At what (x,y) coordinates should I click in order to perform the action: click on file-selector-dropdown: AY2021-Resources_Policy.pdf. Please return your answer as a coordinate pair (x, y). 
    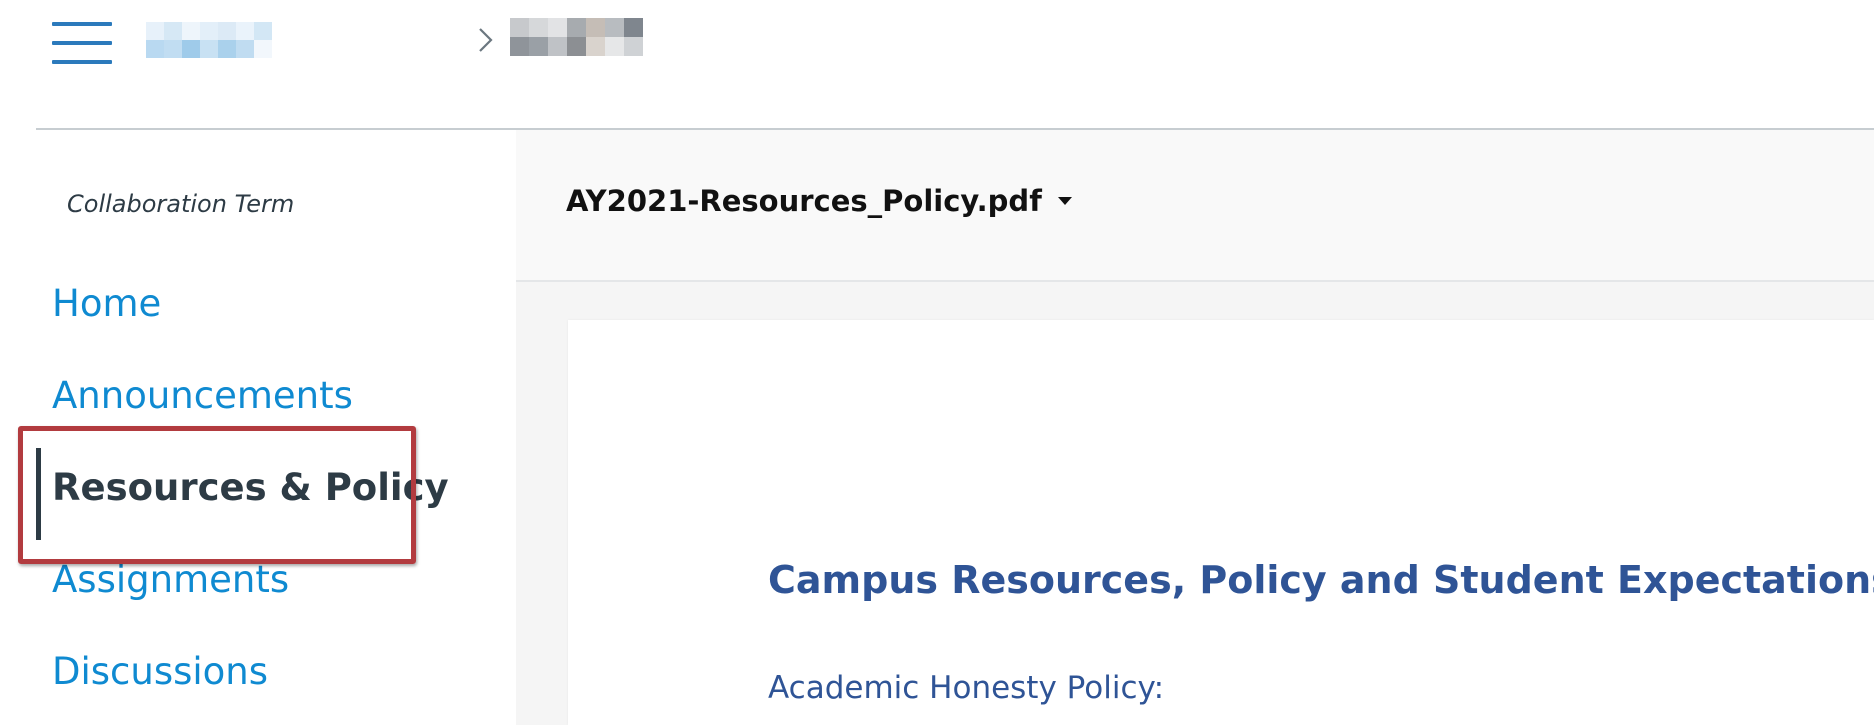
    Looking at the image, I should click on (820, 201).